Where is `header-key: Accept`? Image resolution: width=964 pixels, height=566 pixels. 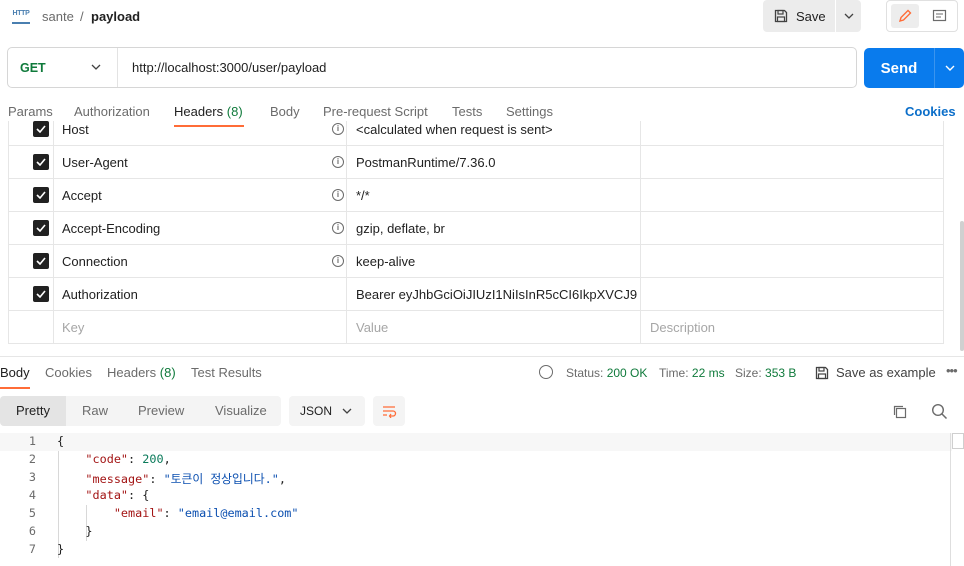
header-key: Accept is located at coordinates (82, 195).